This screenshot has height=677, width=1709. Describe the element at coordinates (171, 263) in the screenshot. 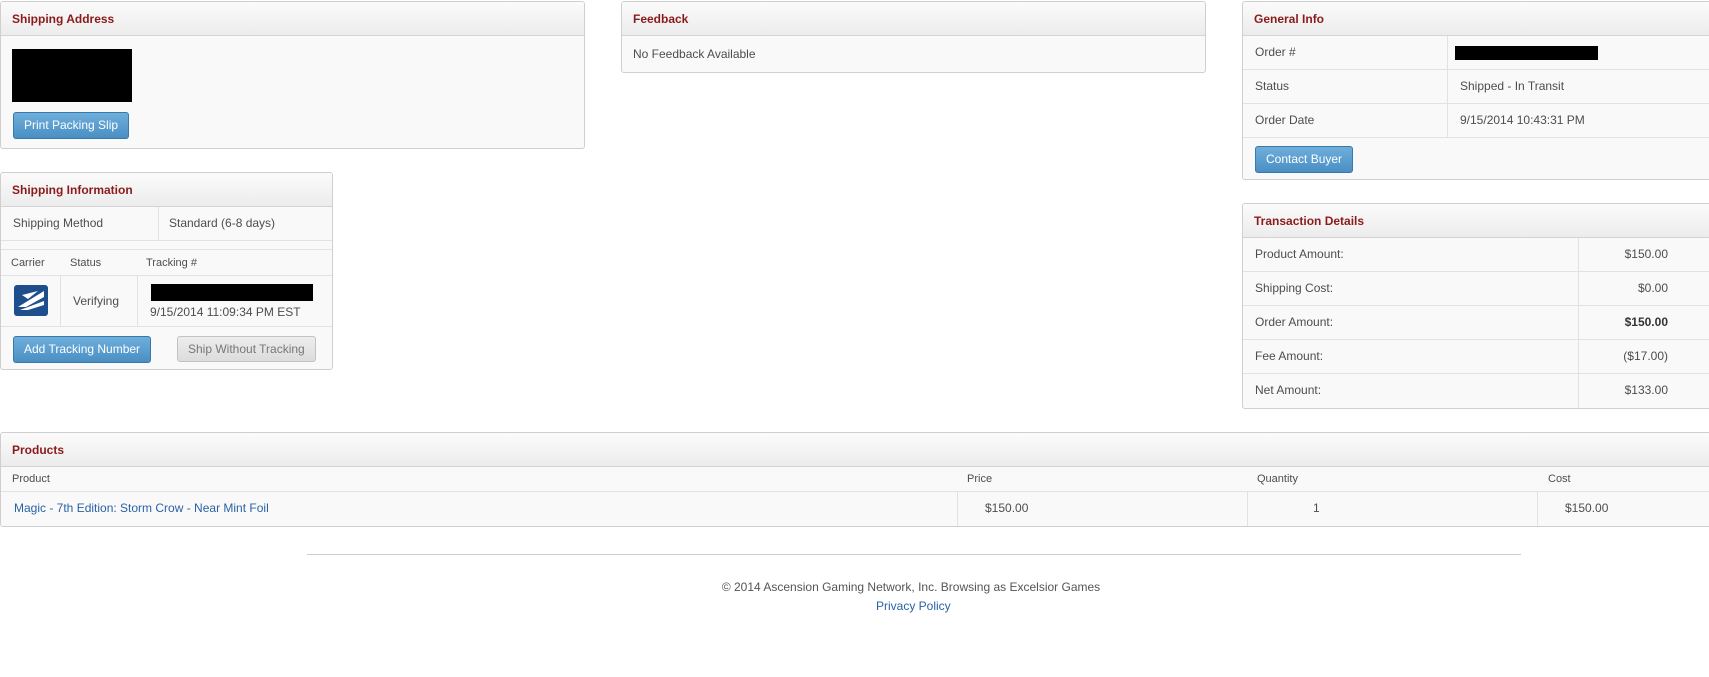

I see `col-tracking: Tracking #` at that location.